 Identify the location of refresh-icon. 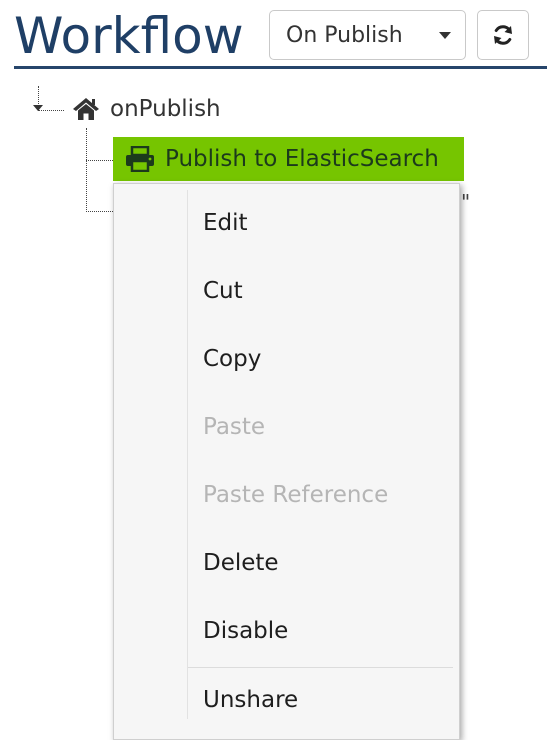
(503, 35).